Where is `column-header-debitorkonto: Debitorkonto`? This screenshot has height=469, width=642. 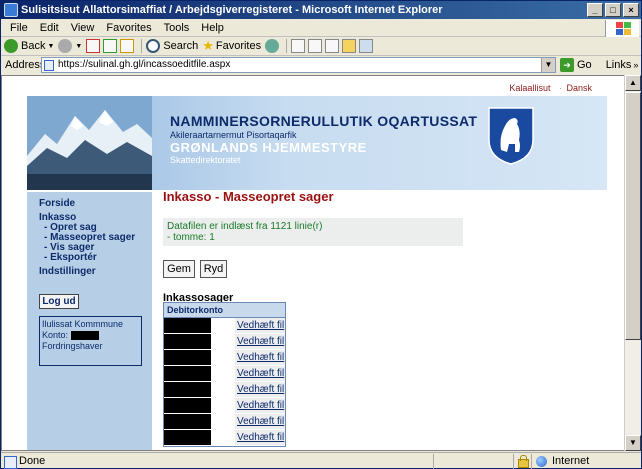
column-header-debitorkonto: Debitorkonto is located at coordinates (224, 310).